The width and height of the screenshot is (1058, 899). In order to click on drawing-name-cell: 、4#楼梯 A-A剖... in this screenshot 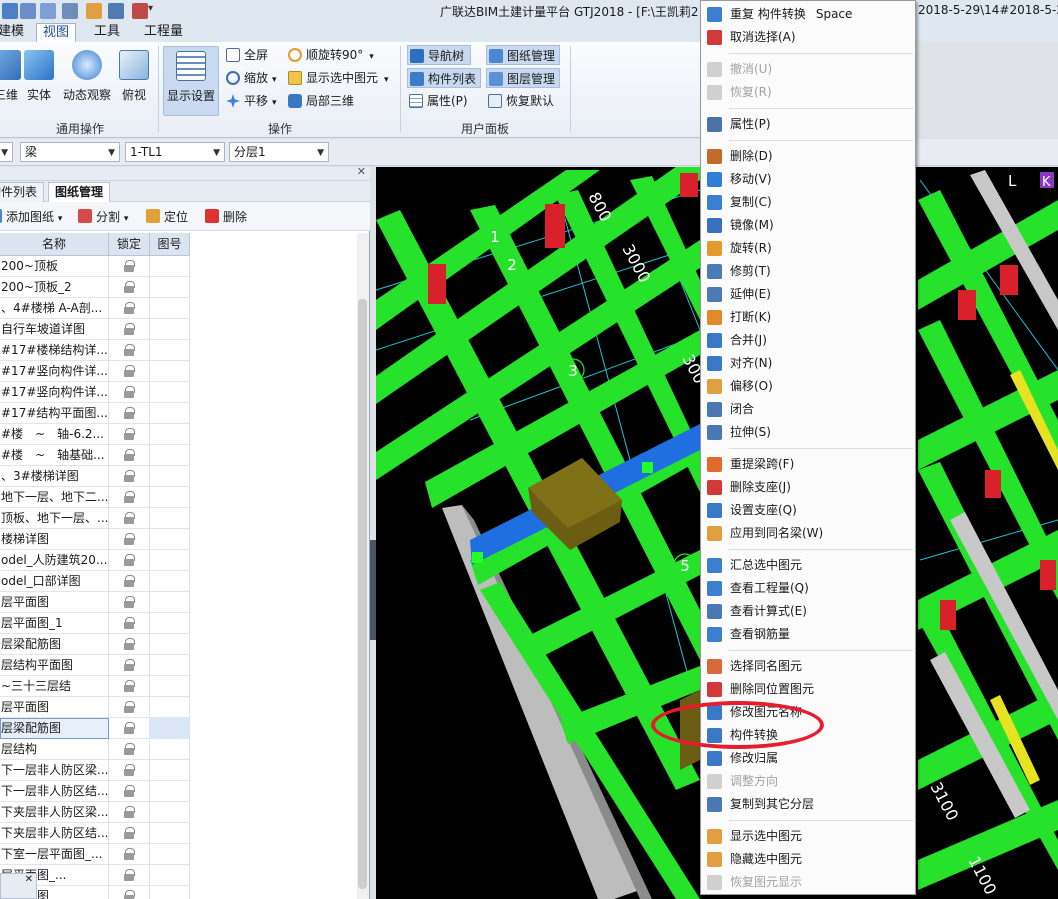, I will do `click(54, 308)`.